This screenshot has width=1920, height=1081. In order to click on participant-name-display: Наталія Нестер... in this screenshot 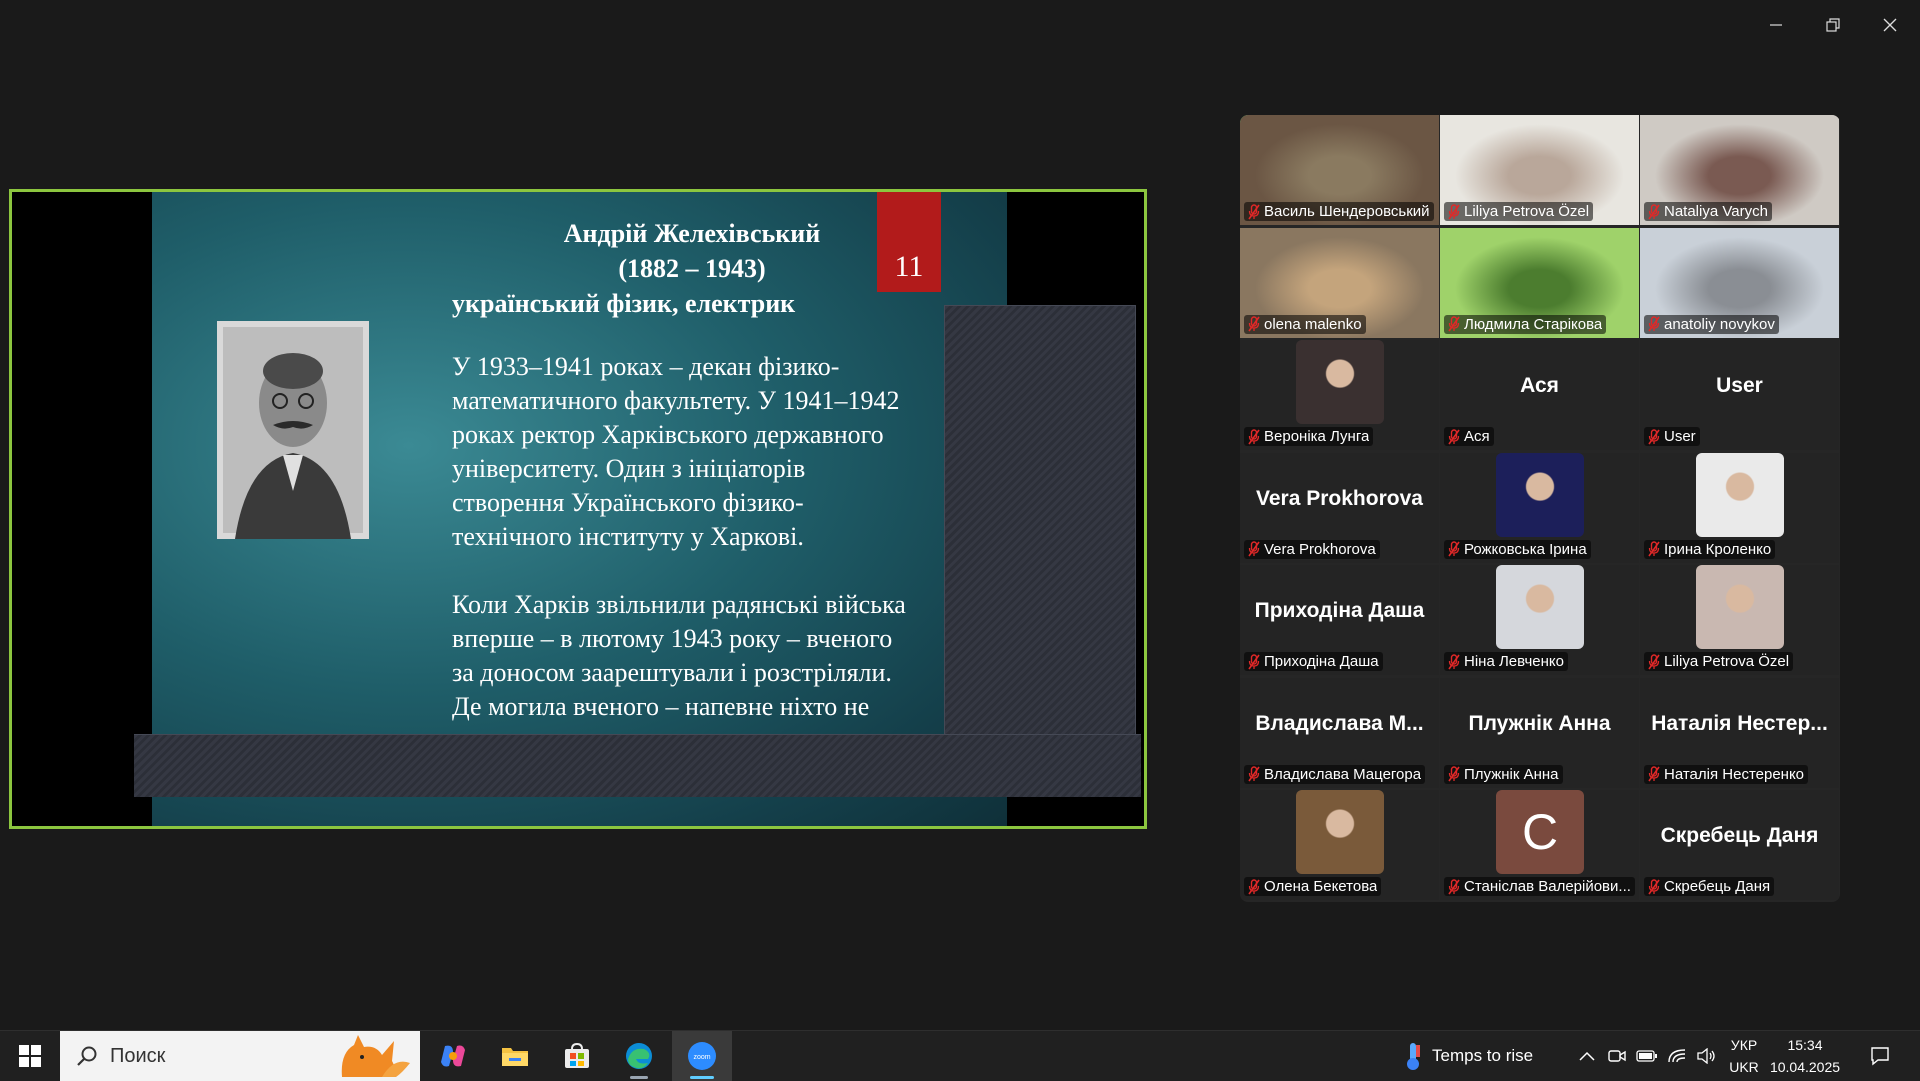, I will do `click(1739, 723)`.